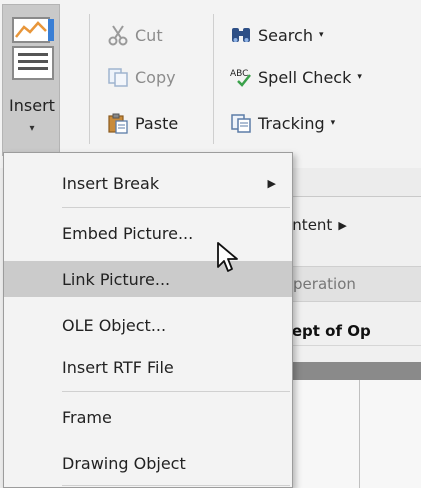 The width and height of the screenshot is (421, 488). I want to click on search-button: Search ▾, so click(277, 35).